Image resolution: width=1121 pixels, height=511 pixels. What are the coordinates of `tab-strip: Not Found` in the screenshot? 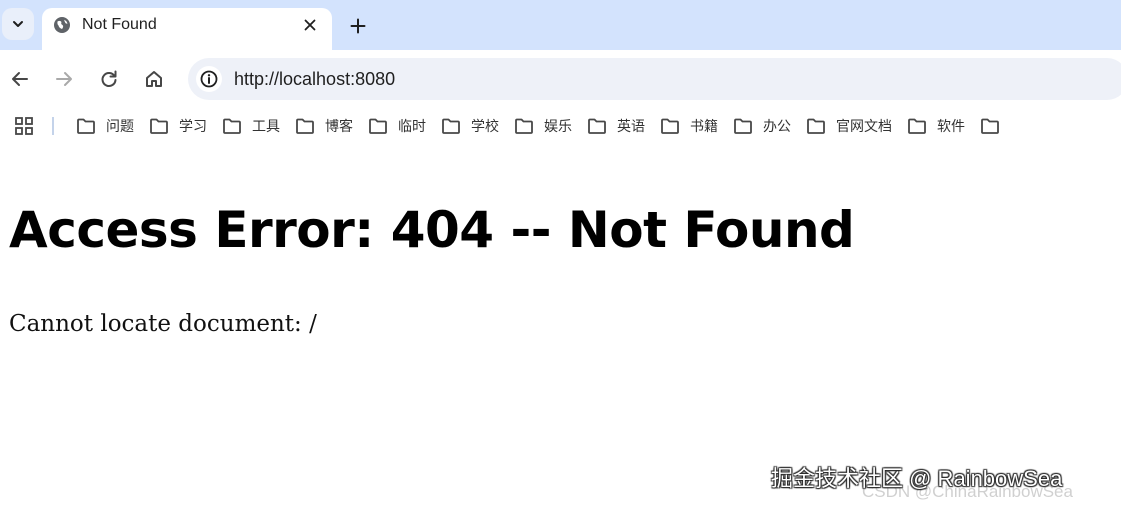 It's located at (560, 25).